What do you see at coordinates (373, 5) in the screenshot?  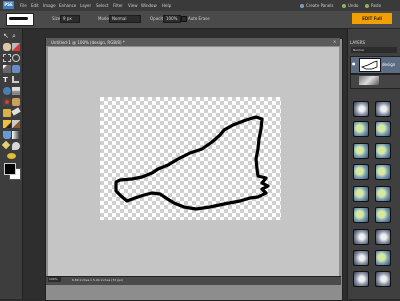 I see `redo-button: Redo` at bounding box center [373, 5].